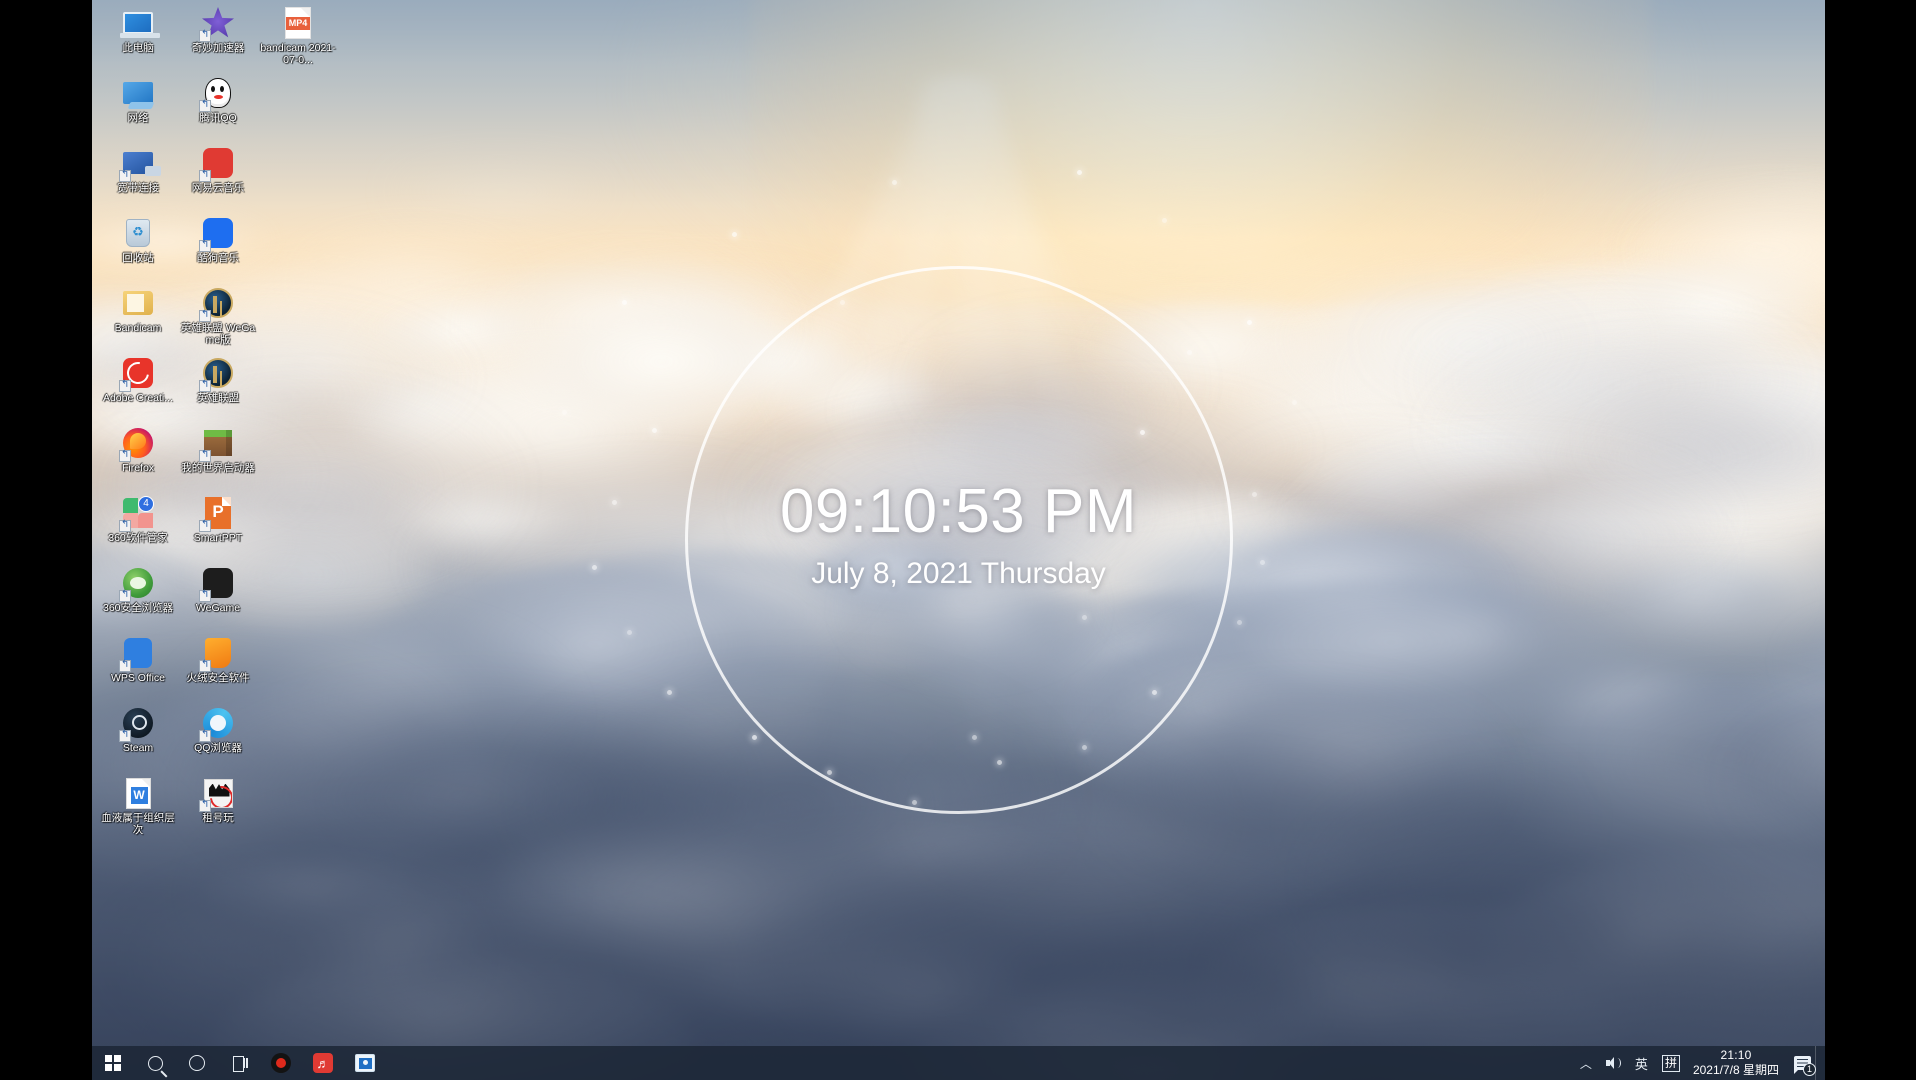 The image size is (1916, 1080). What do you see at coordinates (218, 188) in the screenshot?
I see `desktop-icon-label: 网易云音乐` at bounding box center [218, 188].